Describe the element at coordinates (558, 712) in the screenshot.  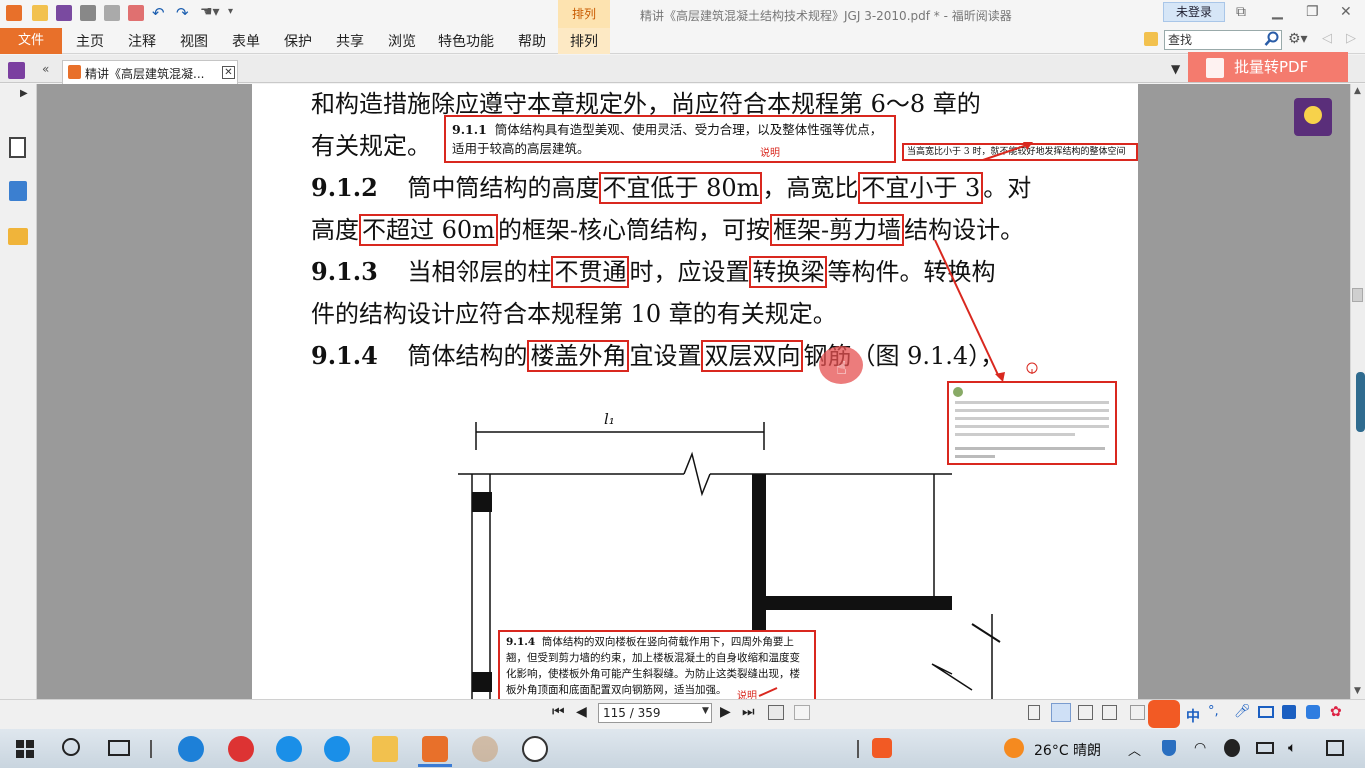
I see `first-page-icon: ⏮` at that location.